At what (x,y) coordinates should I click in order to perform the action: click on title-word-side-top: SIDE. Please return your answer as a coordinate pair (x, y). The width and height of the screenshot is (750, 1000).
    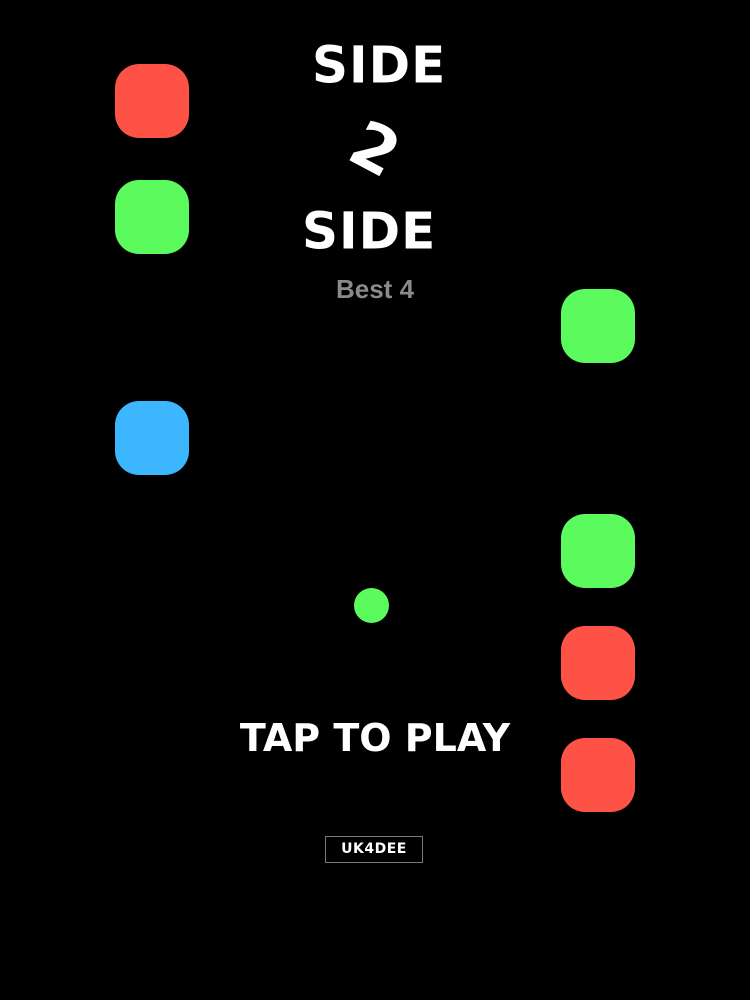
    Looking at the image, I should click on (379, 65).